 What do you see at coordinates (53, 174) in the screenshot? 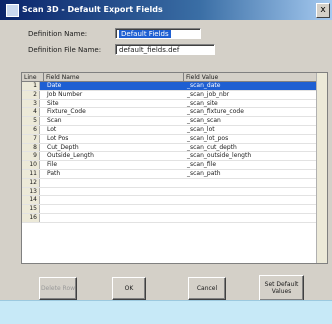
I see `field-name-cell: Path` at bounding box center [53, 174].